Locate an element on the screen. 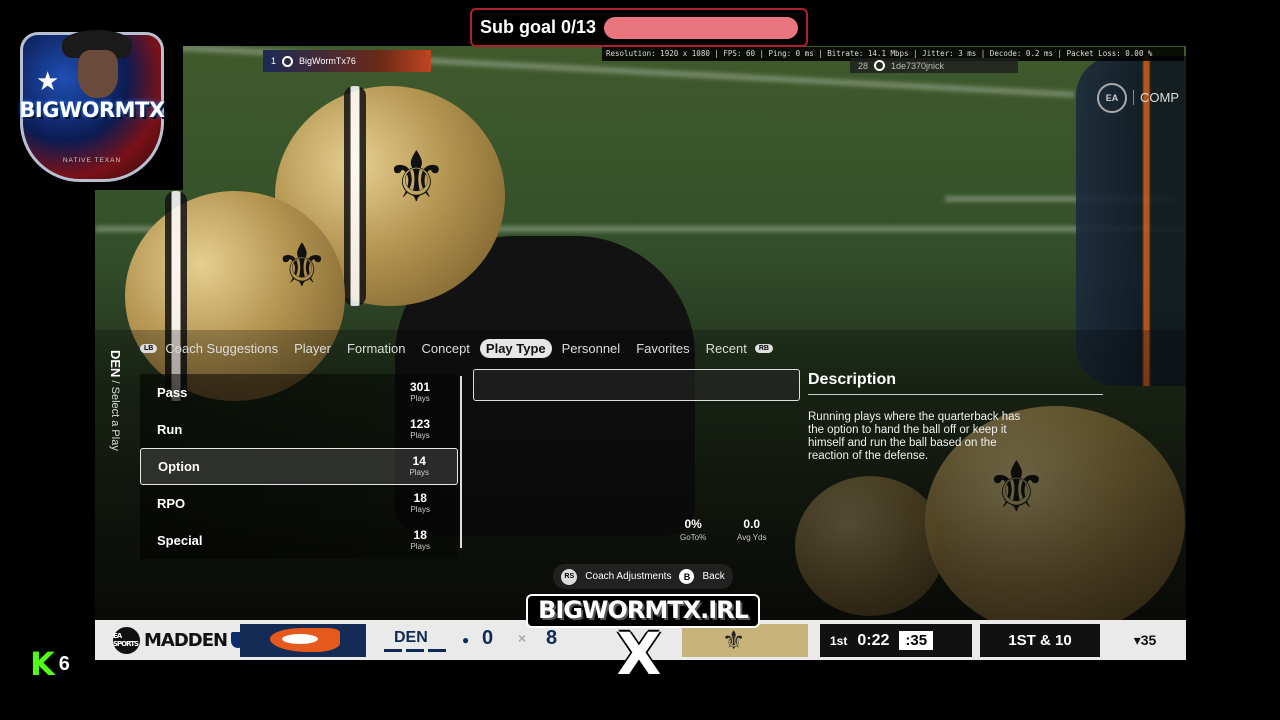 This screenshot has width=1280, height=720. avg-yds-metric: 0.0 Avg Yds is located at coordinates (752, 529).